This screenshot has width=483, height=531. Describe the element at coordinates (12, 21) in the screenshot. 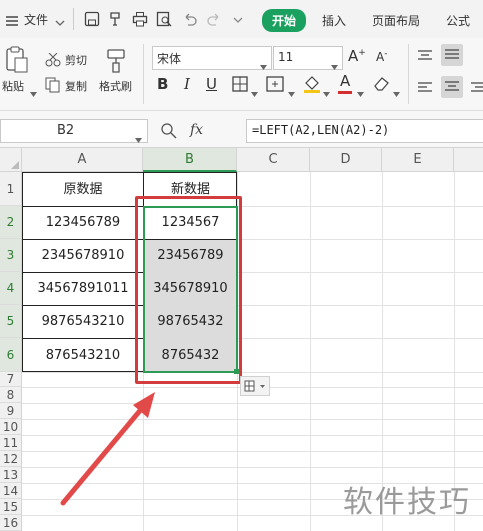

I see `hamburger-icon` at that location.